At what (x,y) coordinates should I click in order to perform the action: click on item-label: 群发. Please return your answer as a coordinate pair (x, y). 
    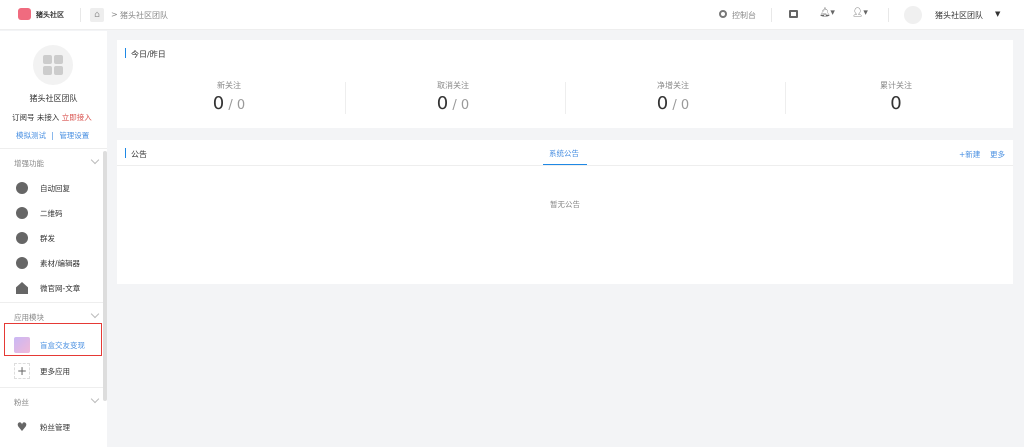
    Looking at the image, I should click on (47, 238).